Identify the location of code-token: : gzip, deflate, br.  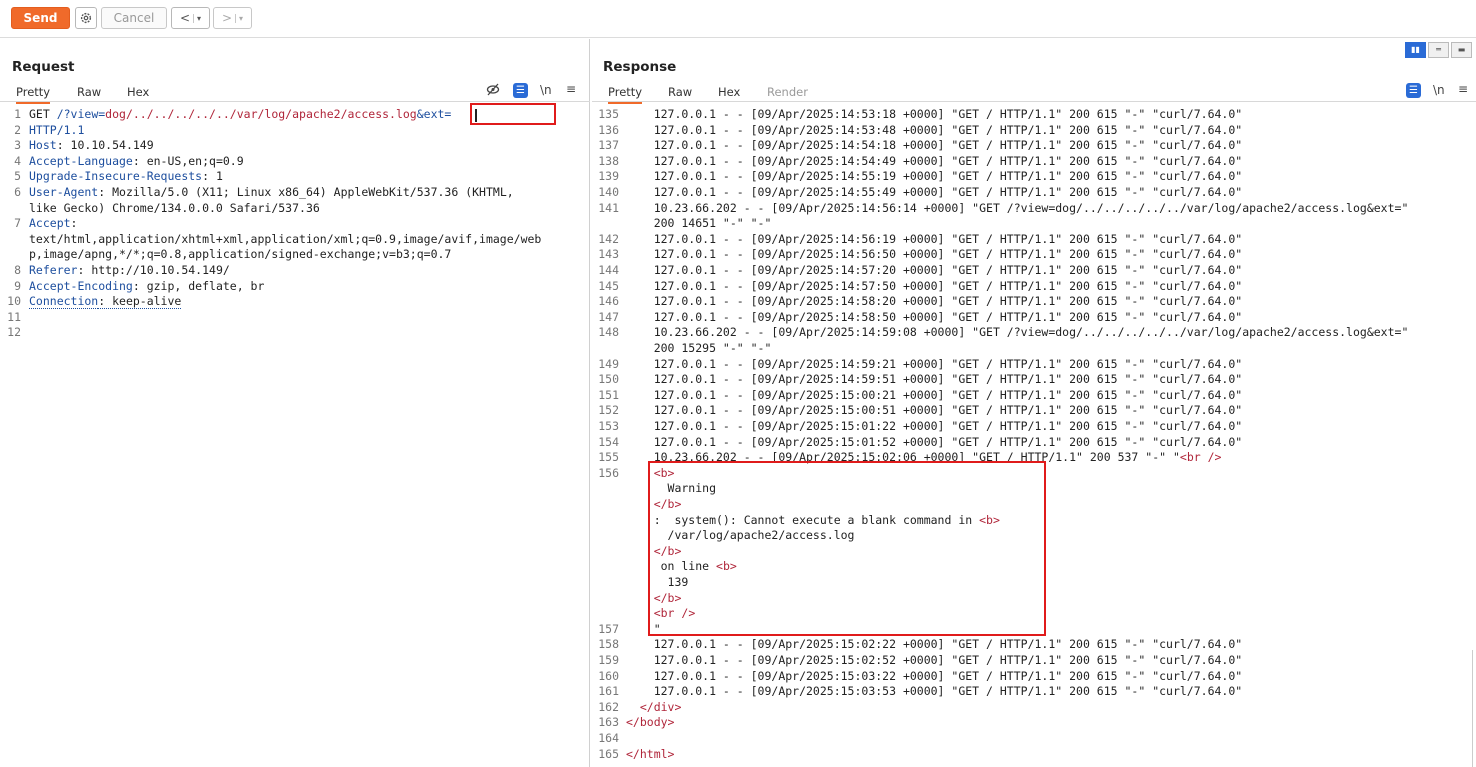
(198, 285).